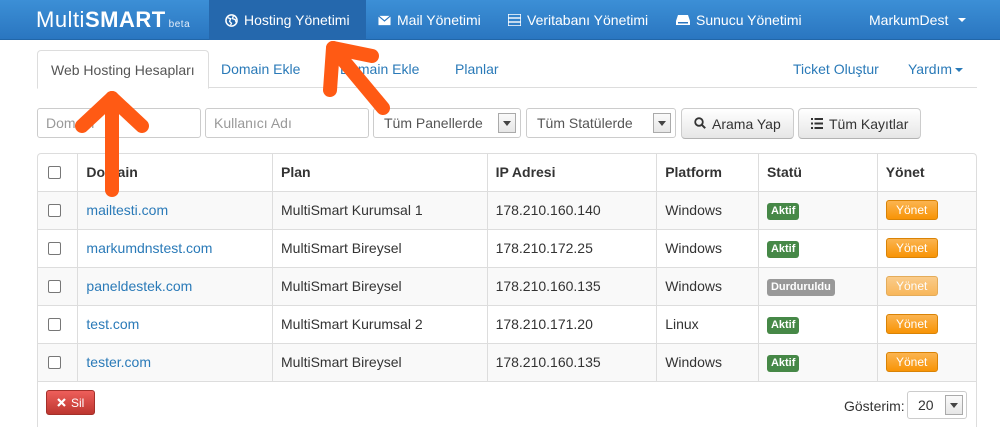 Image resolution: width=1000 pixels, height=427 pixels. I want to click on status-select: Tüm Statülerde, so click(601, 123).